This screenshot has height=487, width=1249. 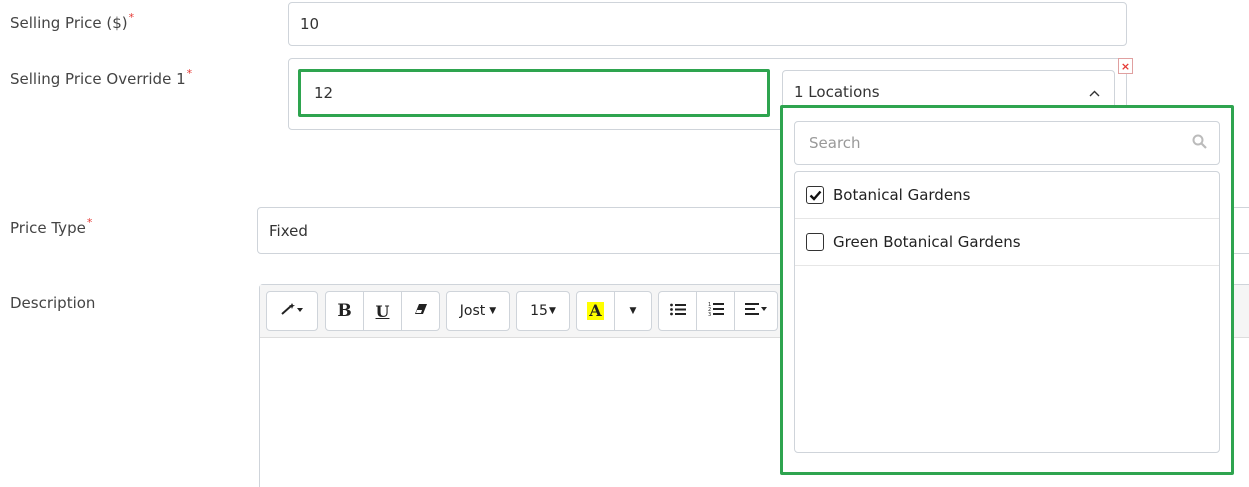 I want to click on align-icon, so click(x=756, y=311).